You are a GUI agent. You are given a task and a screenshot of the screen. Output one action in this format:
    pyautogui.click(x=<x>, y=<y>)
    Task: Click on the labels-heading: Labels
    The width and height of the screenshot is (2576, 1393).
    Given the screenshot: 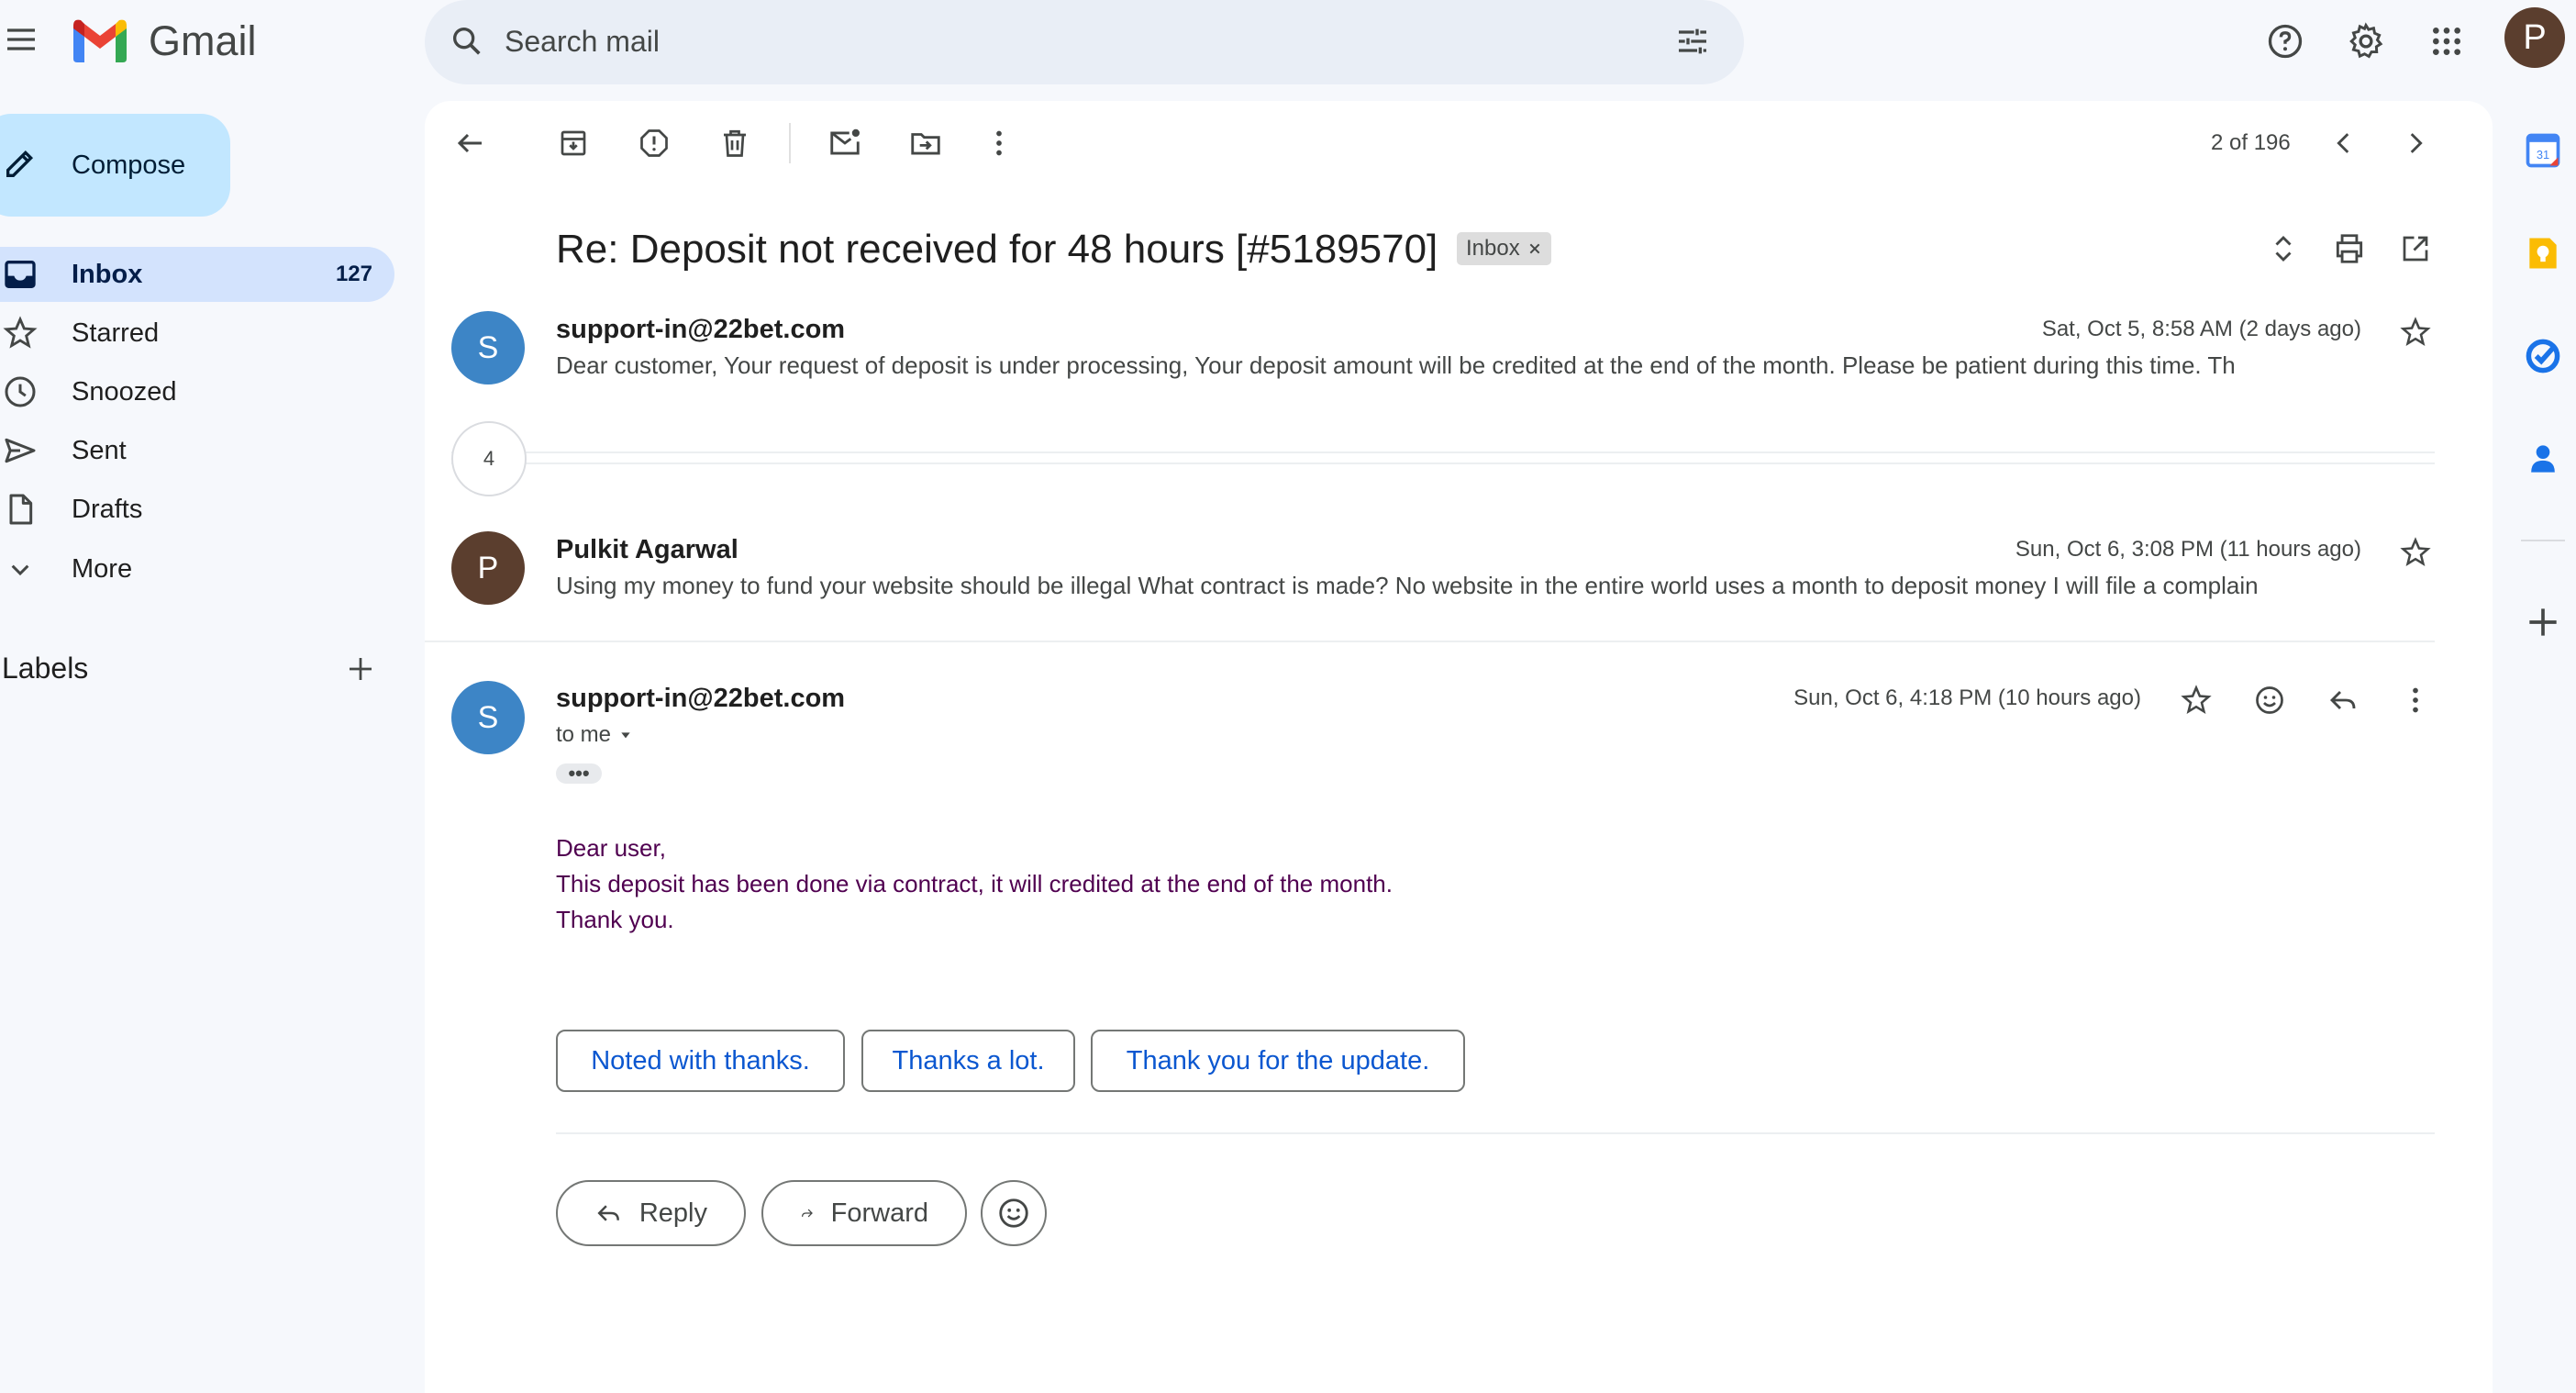 What is the action you would take?
    pyautogui.click(x=45, y=668)
    